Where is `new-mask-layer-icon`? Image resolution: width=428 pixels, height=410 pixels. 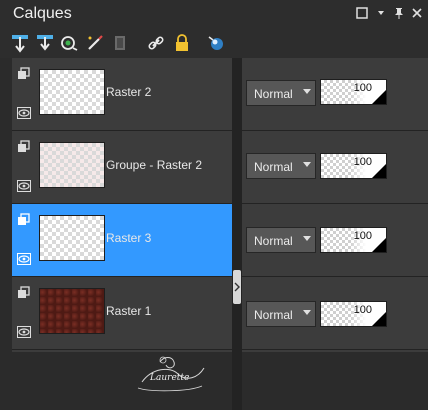
new-mask-layer-icon is located at coordinates (70, 43).